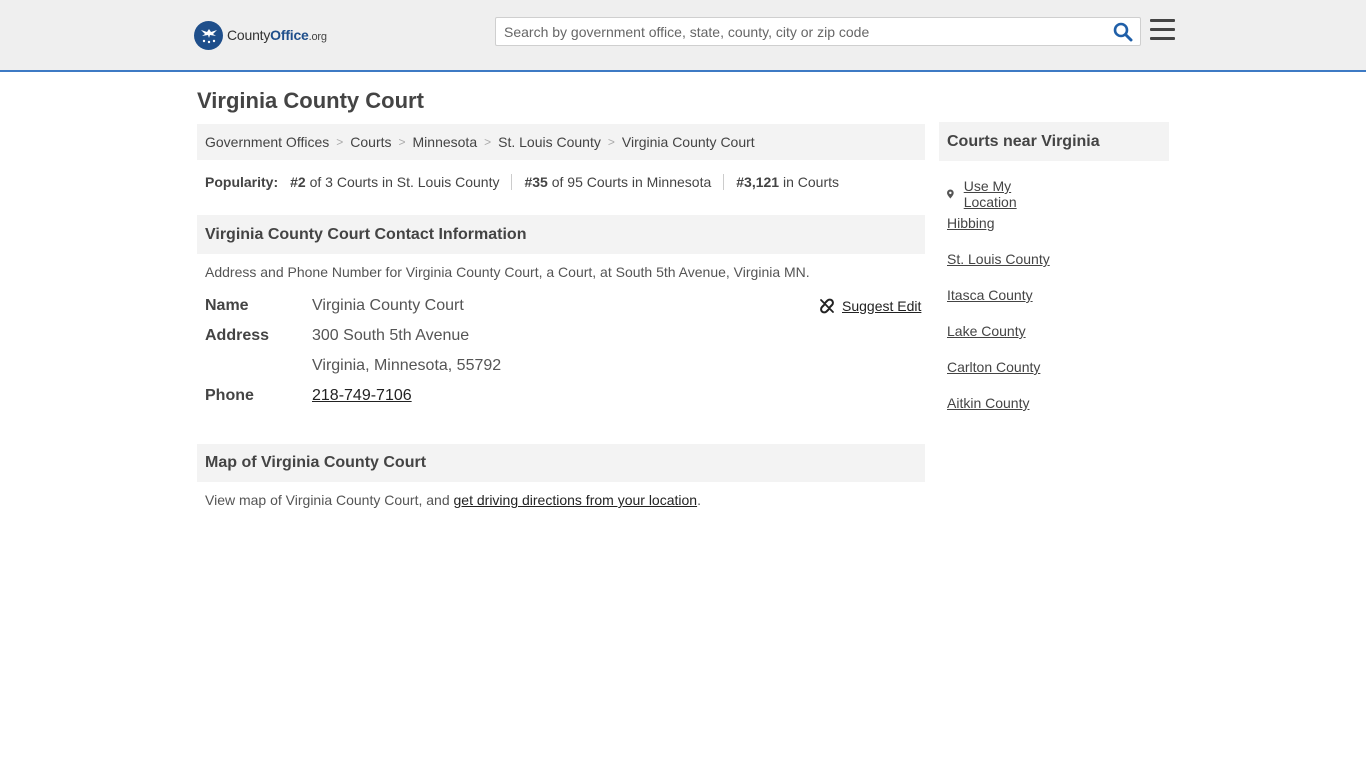 The image size is (1366, 768). Describe the element at coordinates (998, 259) in the screenshot. I see `nearby-link-st-louis-county: St. Louis County` at that location.